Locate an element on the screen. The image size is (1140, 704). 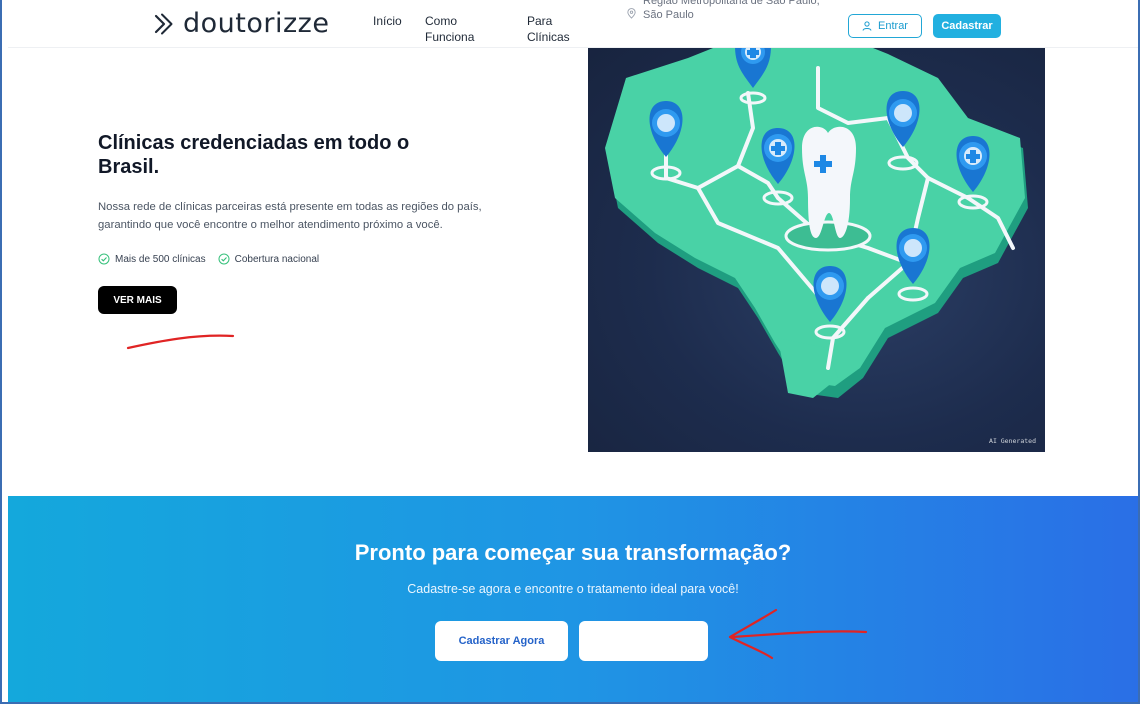
logo: doutorizze is located at coordinates (241, 23).